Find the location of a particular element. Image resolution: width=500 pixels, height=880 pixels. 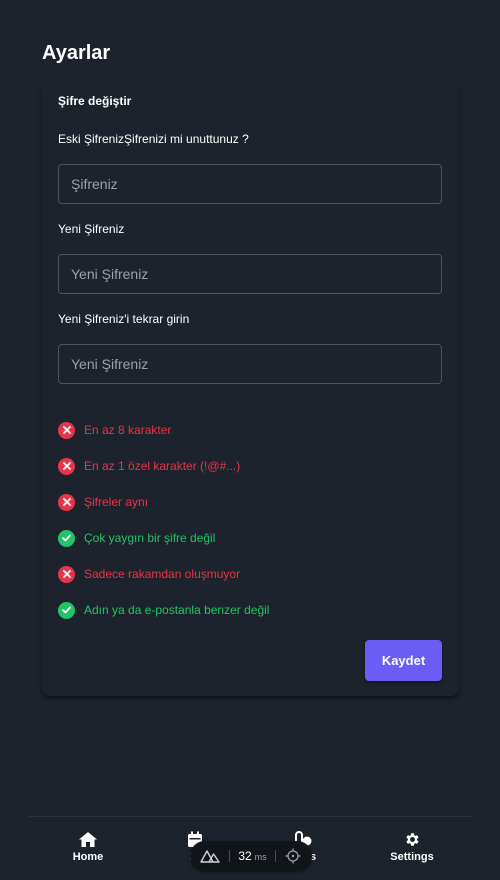

forgot-password-link: Şifrenizi mi unuttunuz ? is located at coordinates (186, 139).